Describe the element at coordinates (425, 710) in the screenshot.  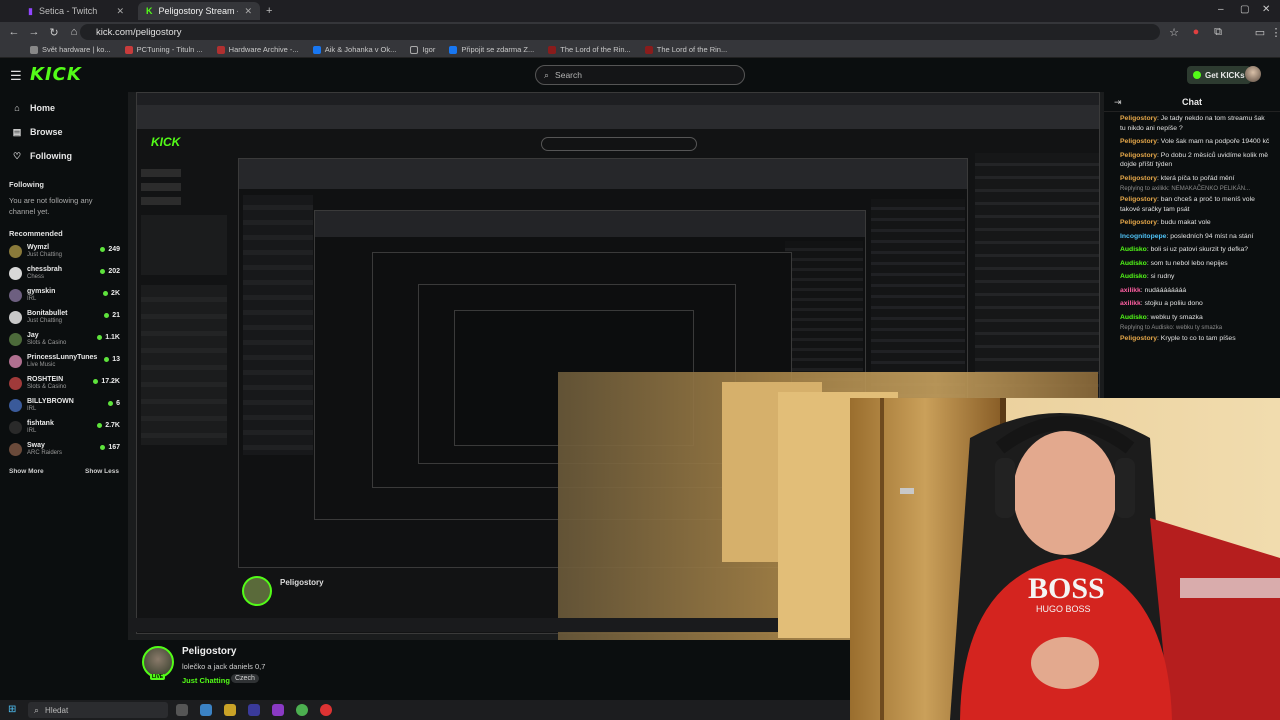
I see `os-taskbar: ⊞ ⌕ Hledat` at that location.